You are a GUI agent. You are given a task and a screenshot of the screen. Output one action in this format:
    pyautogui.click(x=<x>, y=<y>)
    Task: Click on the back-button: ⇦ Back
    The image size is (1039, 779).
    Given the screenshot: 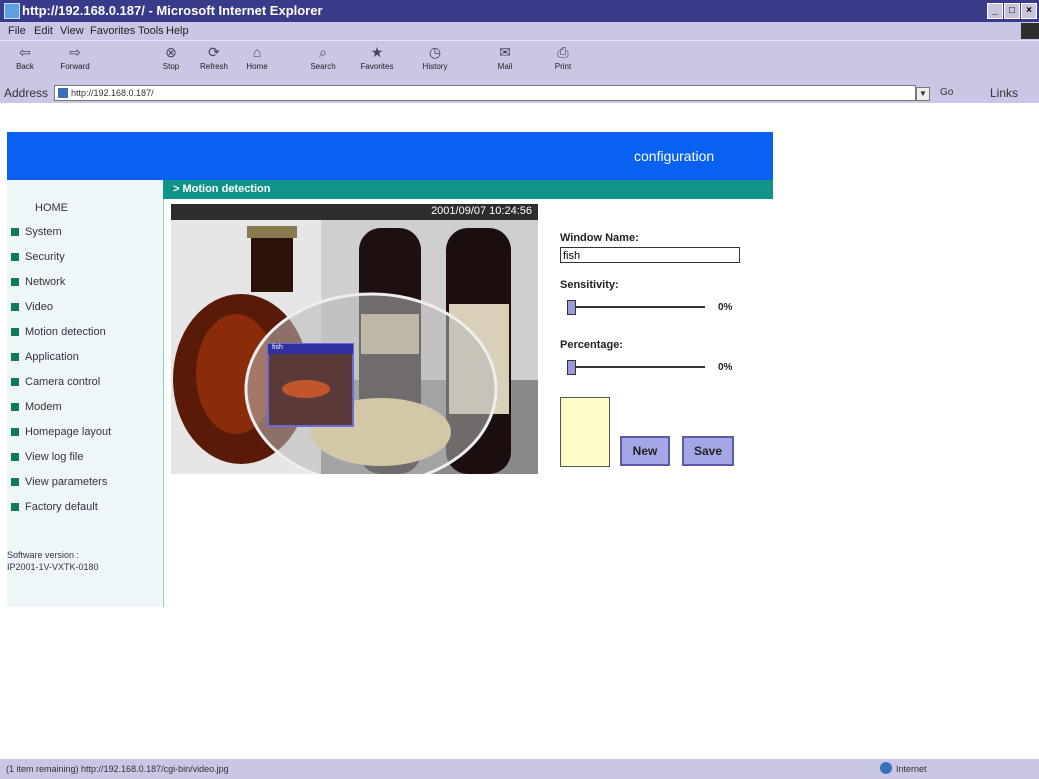 What is the action you would take?
    pyautogui.click(x=25, y=57)
    